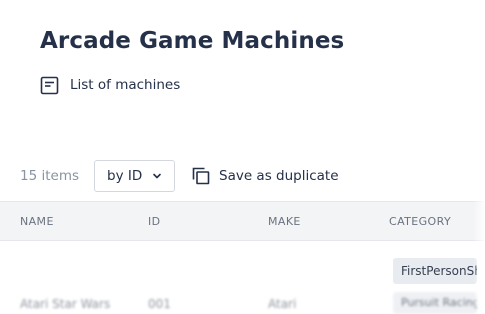 The height and width of the screenshot is (314, 485). What do you see at coordinates (50, 176) in the screenshot?
I see `item-count: 15 items` at bounding box center [50, 176].